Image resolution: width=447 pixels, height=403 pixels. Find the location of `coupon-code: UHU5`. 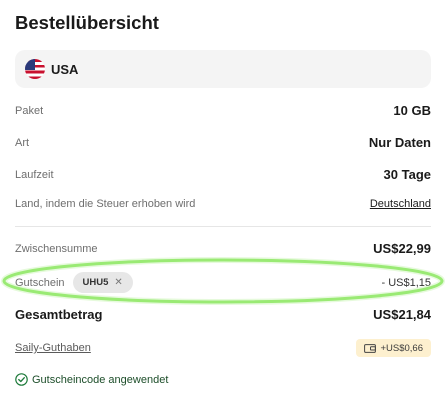

coupon-code: UHU5 is located at coordinates (95, 282).